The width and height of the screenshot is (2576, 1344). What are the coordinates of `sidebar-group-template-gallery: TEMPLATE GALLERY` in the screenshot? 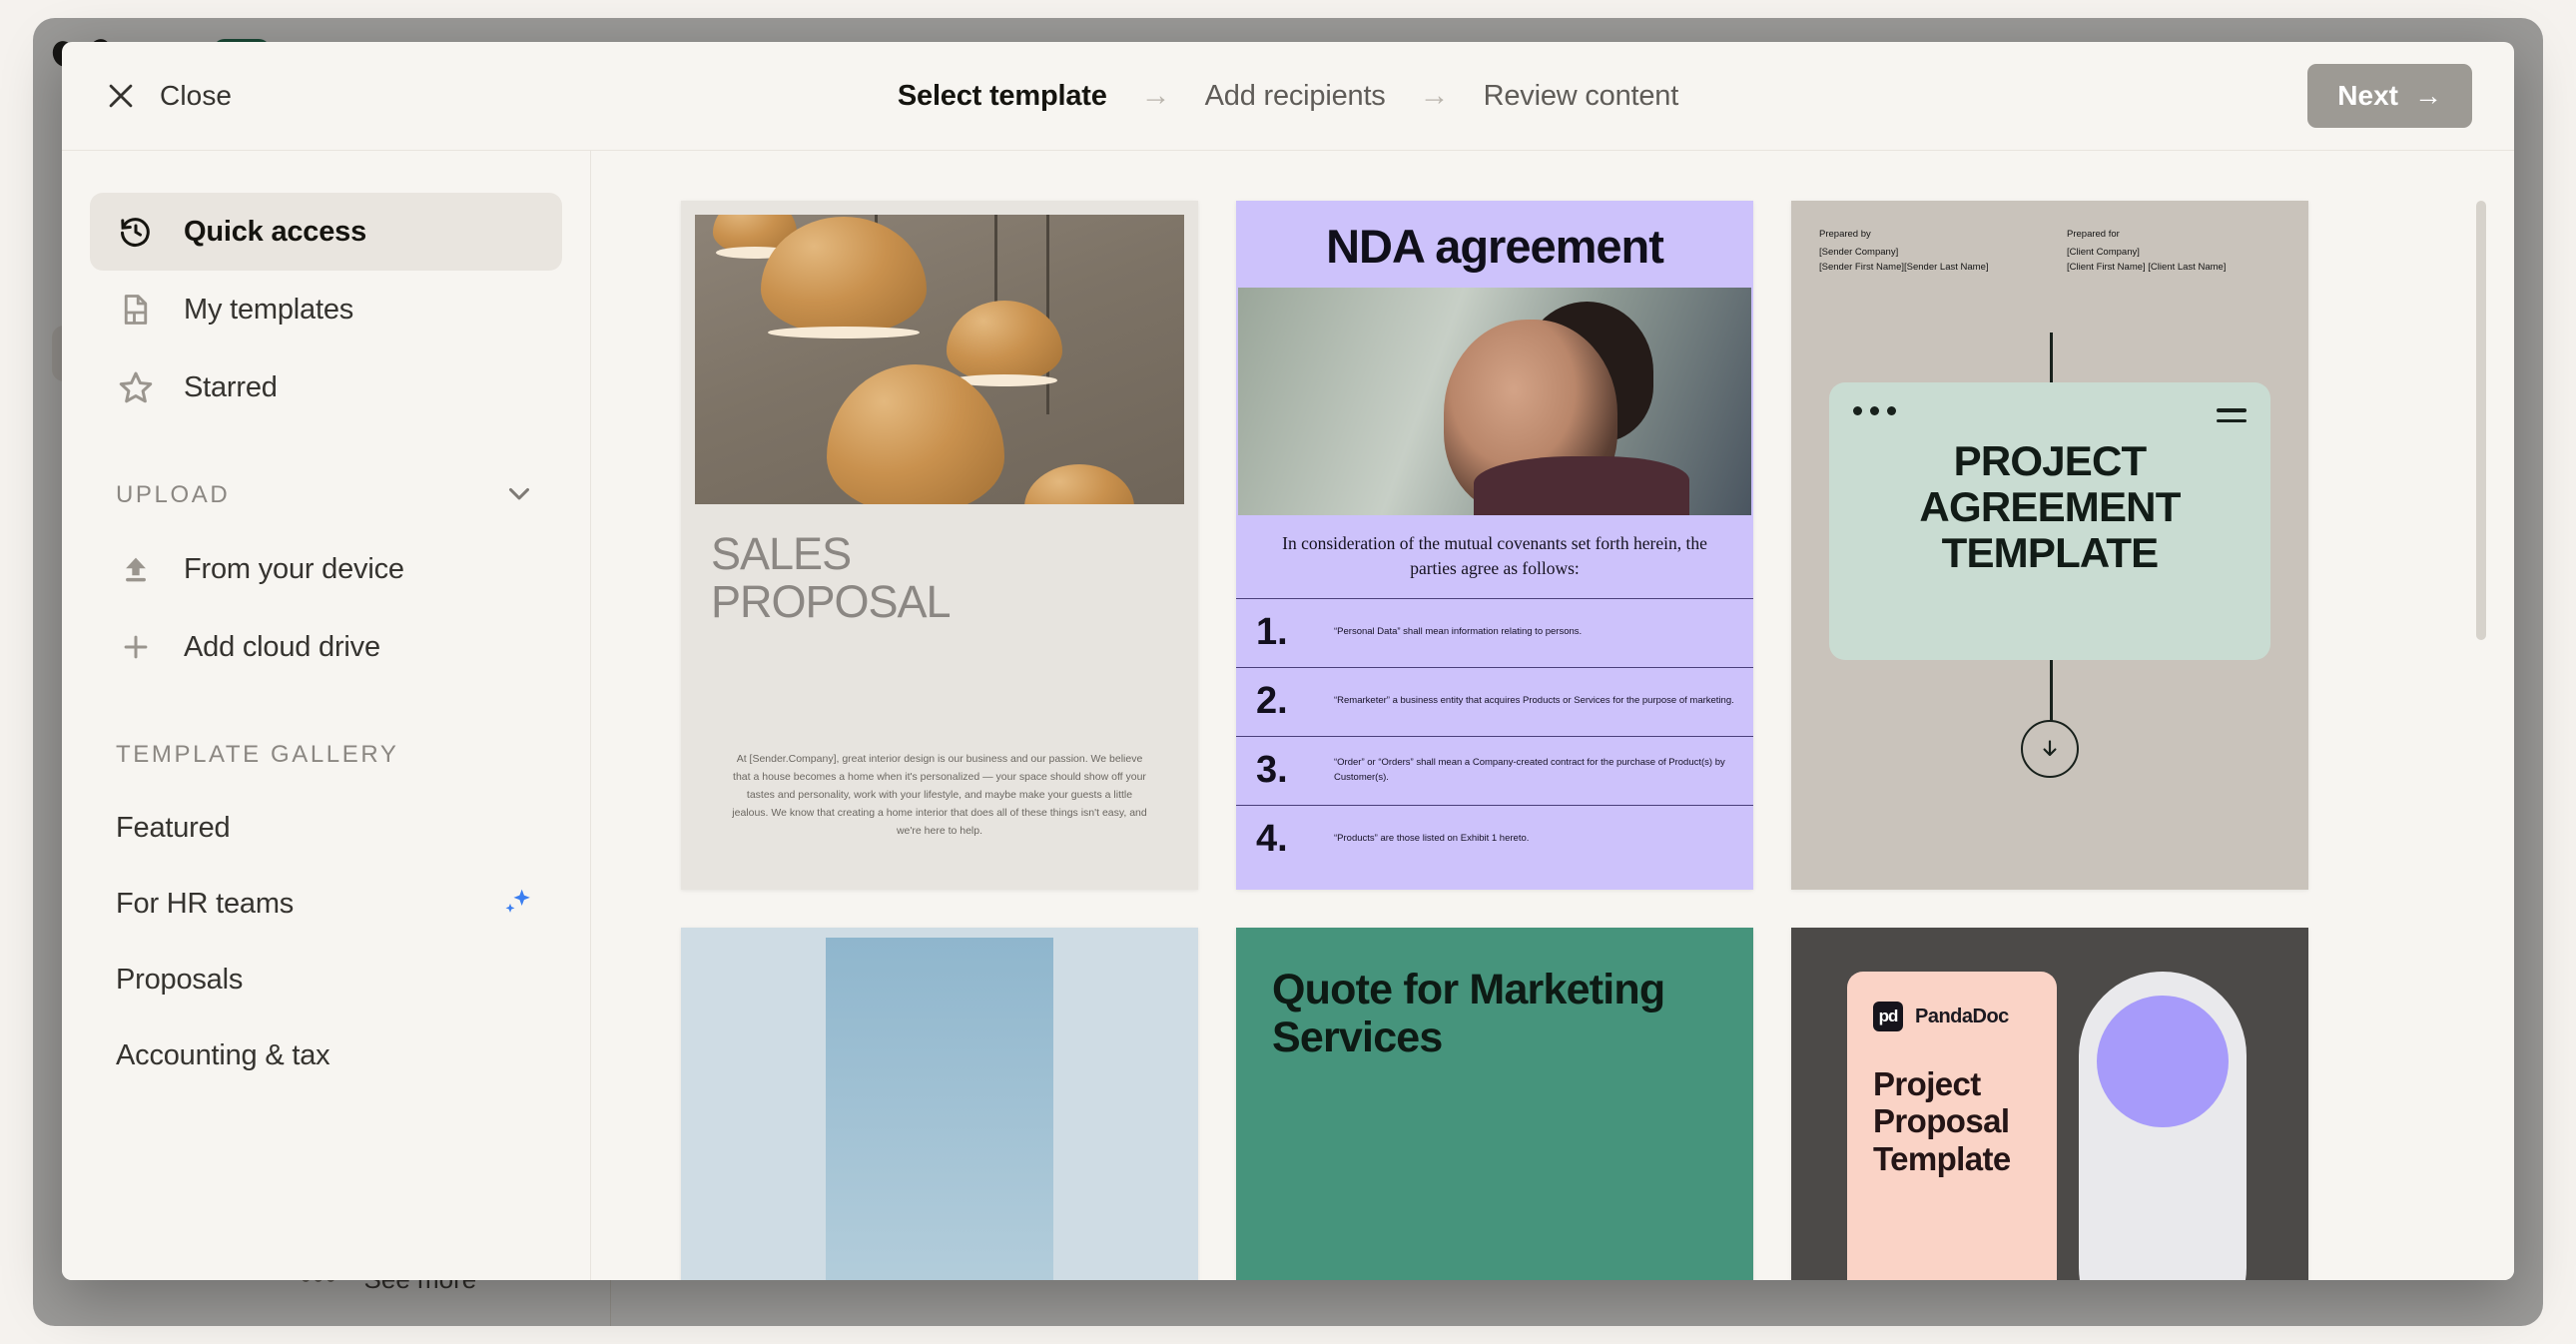 It's located at (326, 755).